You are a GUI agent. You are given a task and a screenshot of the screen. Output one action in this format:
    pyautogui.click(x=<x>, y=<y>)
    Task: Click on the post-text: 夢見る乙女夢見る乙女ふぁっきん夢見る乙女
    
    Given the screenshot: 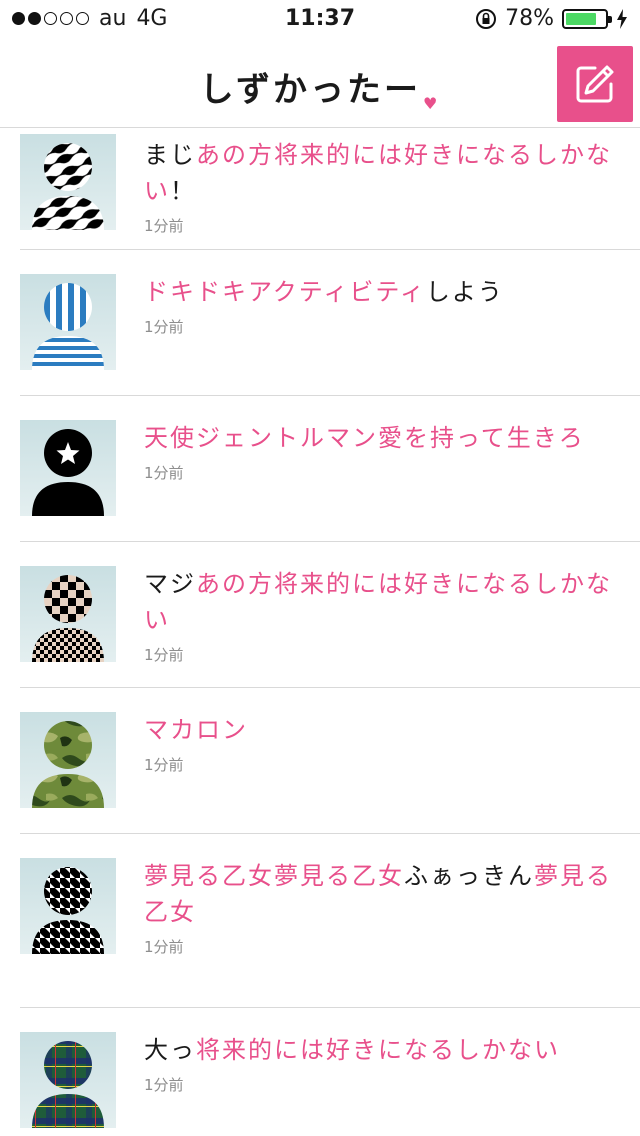 What is the action you would take?
    pyautogui.click(x=379, y=894)
    